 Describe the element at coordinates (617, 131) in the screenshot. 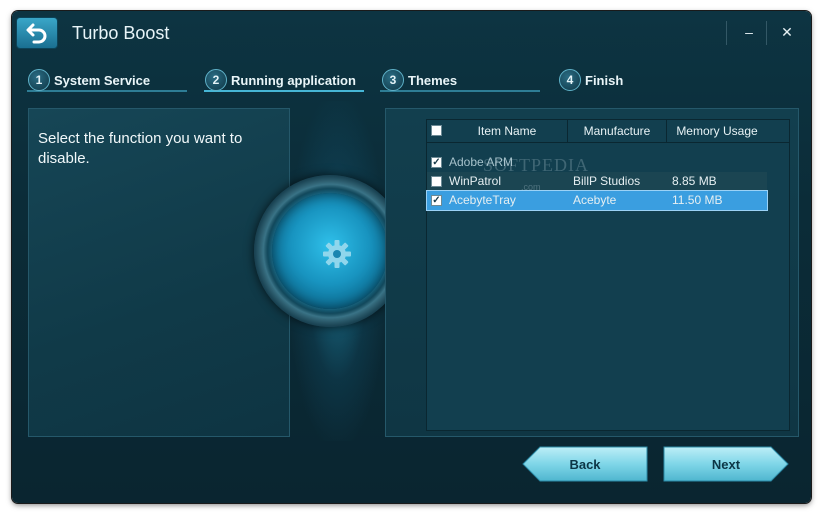

I see `column-manufacture: Manufacture` at that location.